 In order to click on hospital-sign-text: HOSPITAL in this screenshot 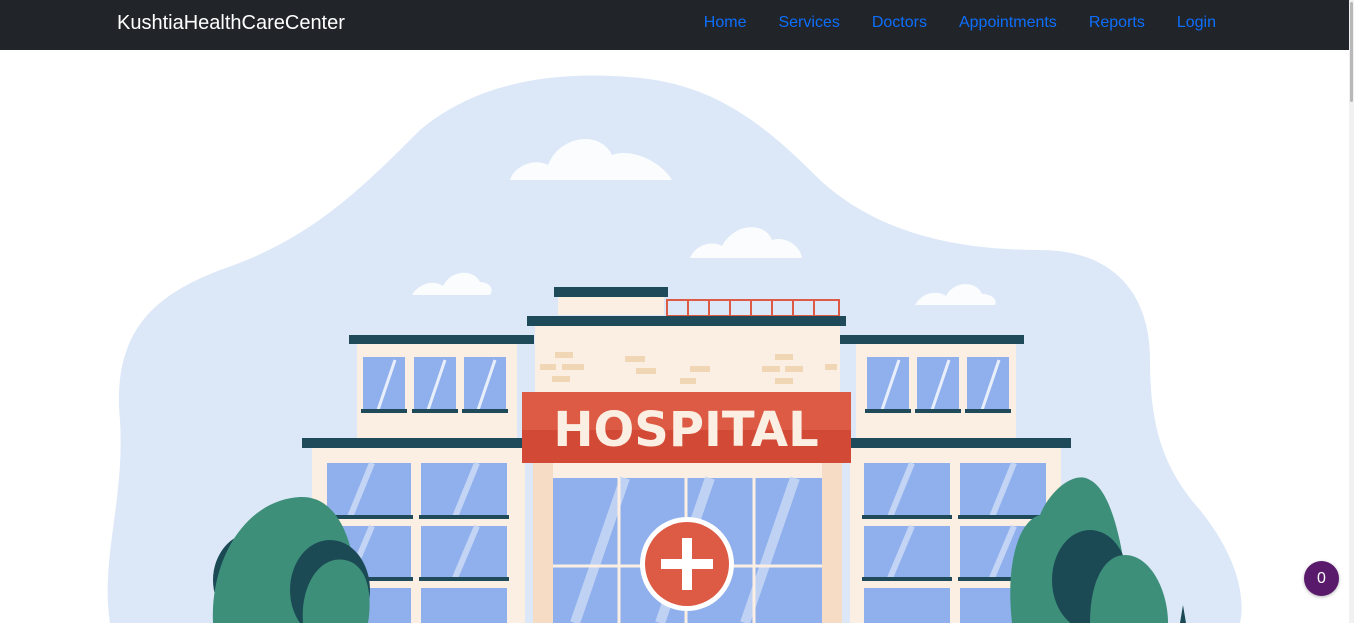, I will do `click(685, 430)`.